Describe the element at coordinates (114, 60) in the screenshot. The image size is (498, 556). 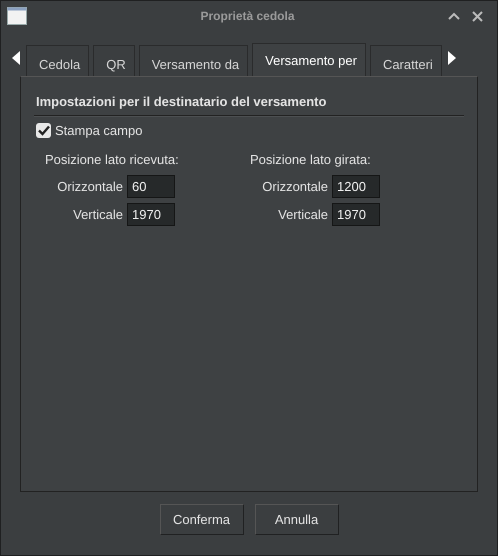
I see `tab: QR` at that location.